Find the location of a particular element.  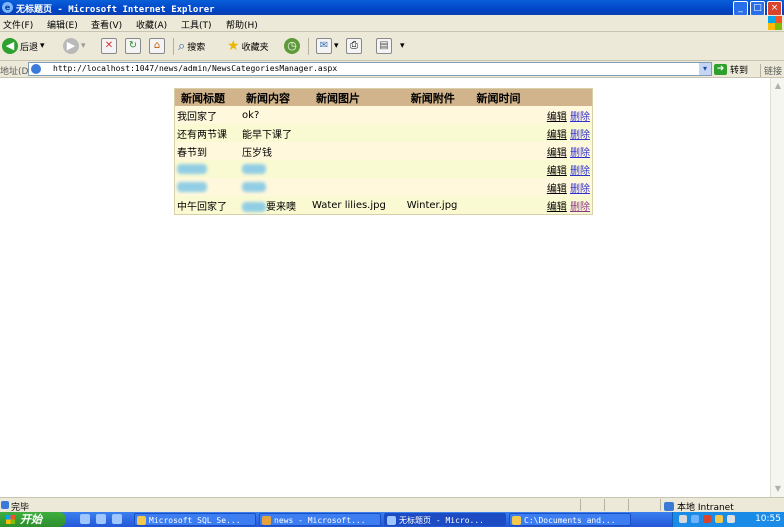

status-bar: 完毕 本地 Intranet is located at coordinates (392, 505).